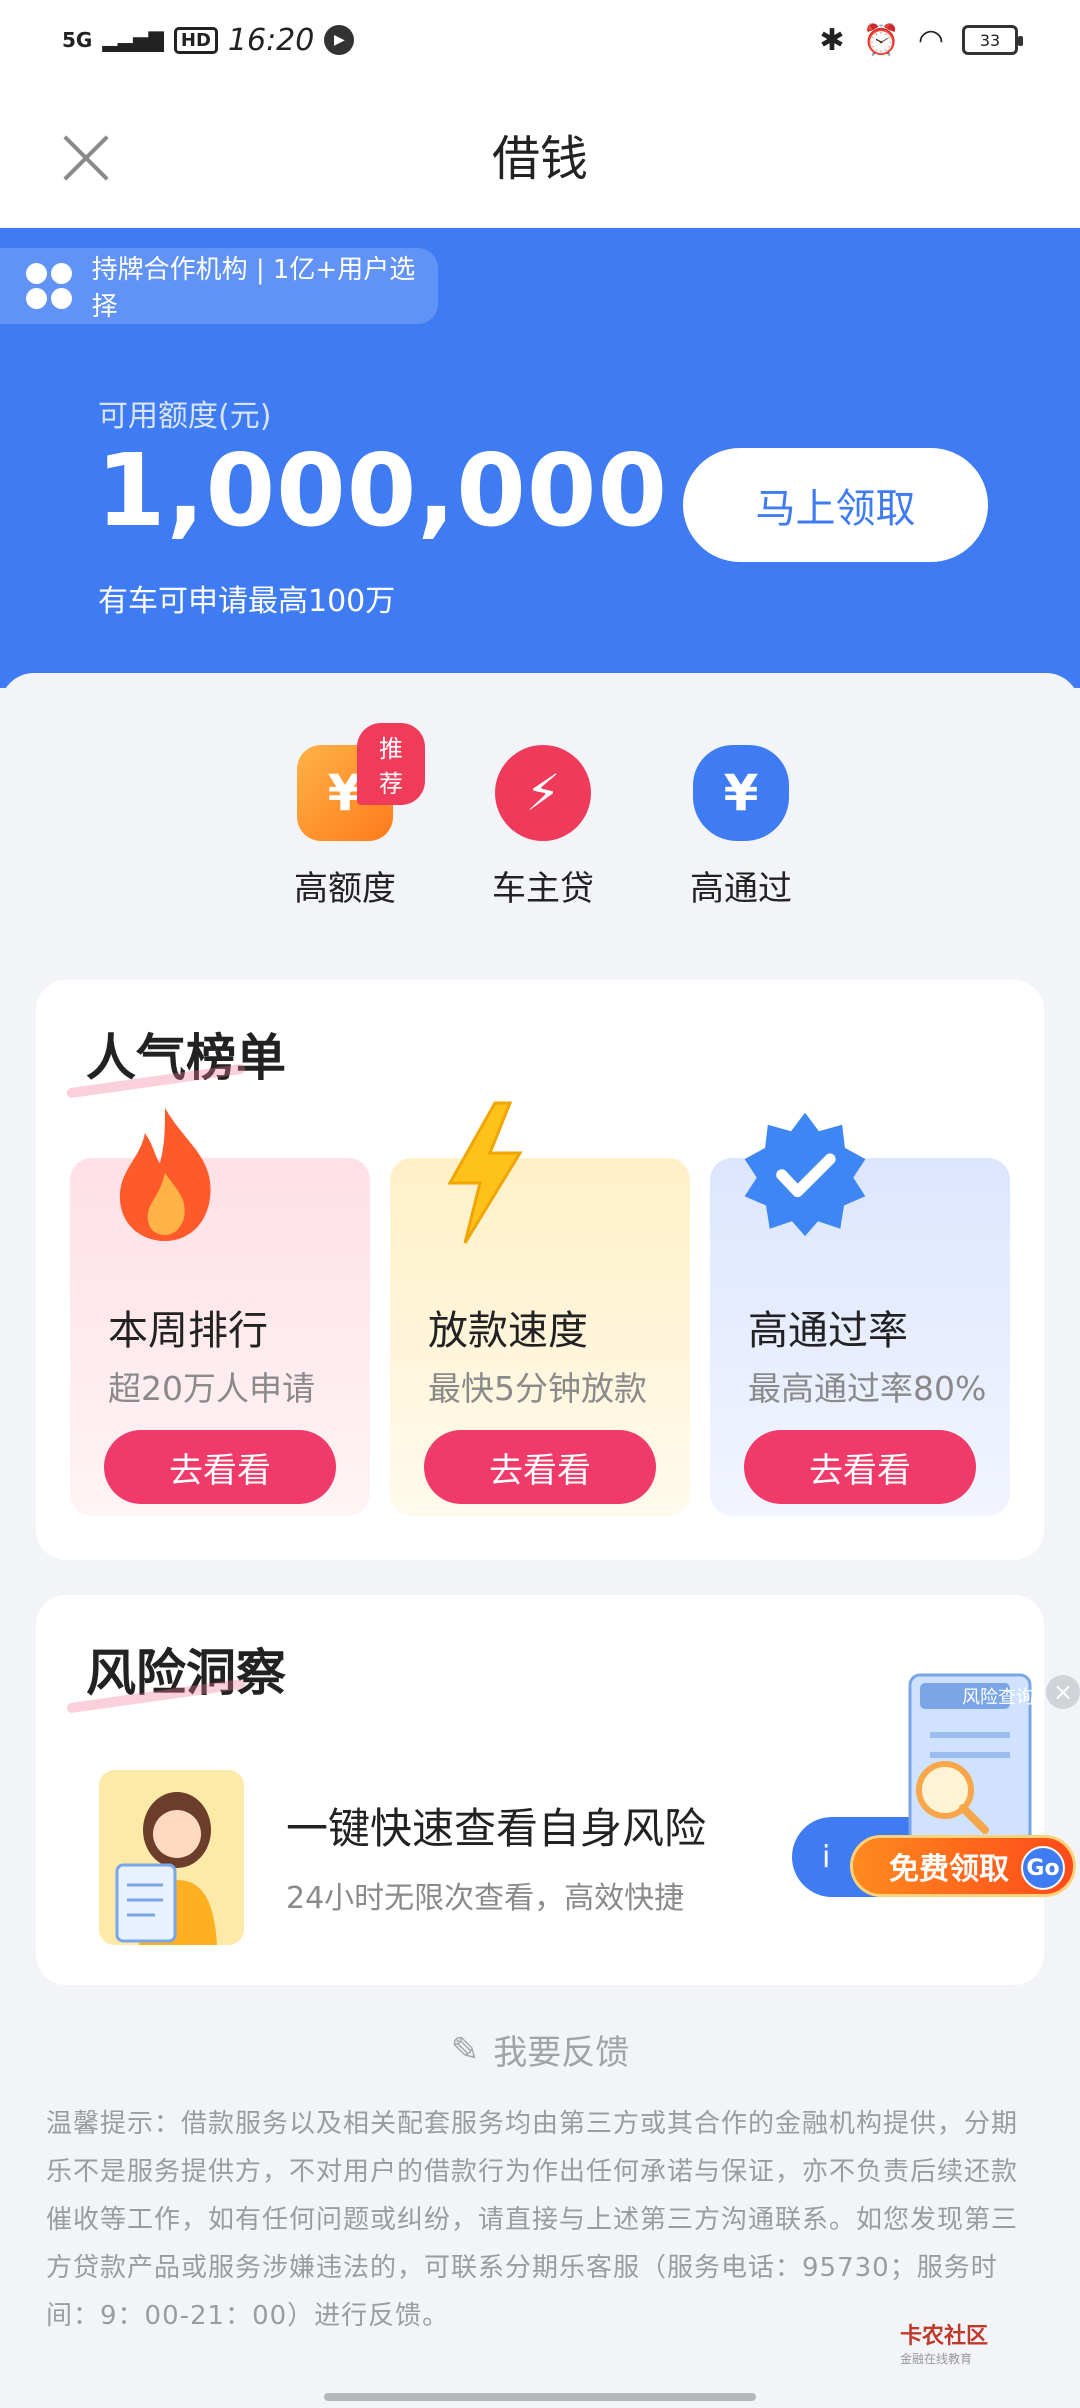 This screenshot has height=2408, width=1080. I want to click on rank-title: 放款速度, so click(508, 1331).